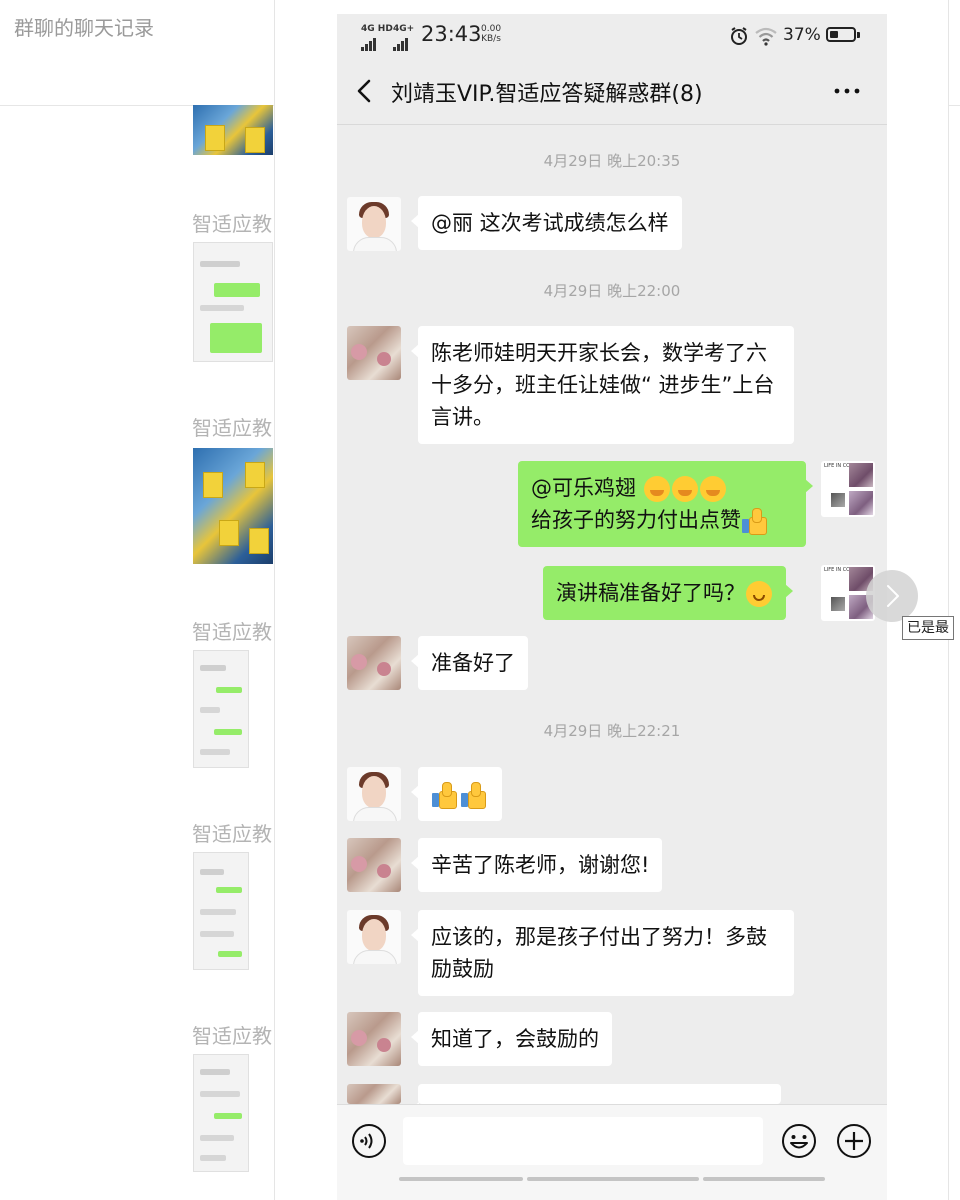  What do you see at coordinates (491, 29) in the screenshot?
I see `network-speed-value: 0.00` at bounding box center [491, 29].